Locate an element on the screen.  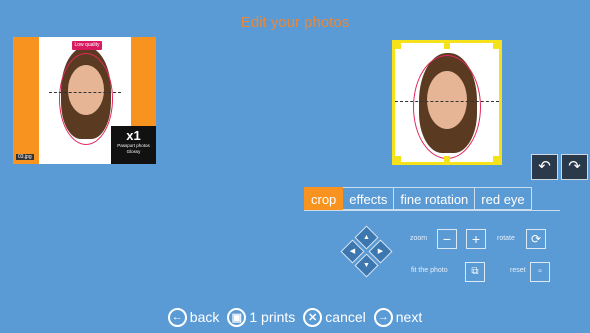
refresh-icon: ⟳ is located at coordinates (536, 239).